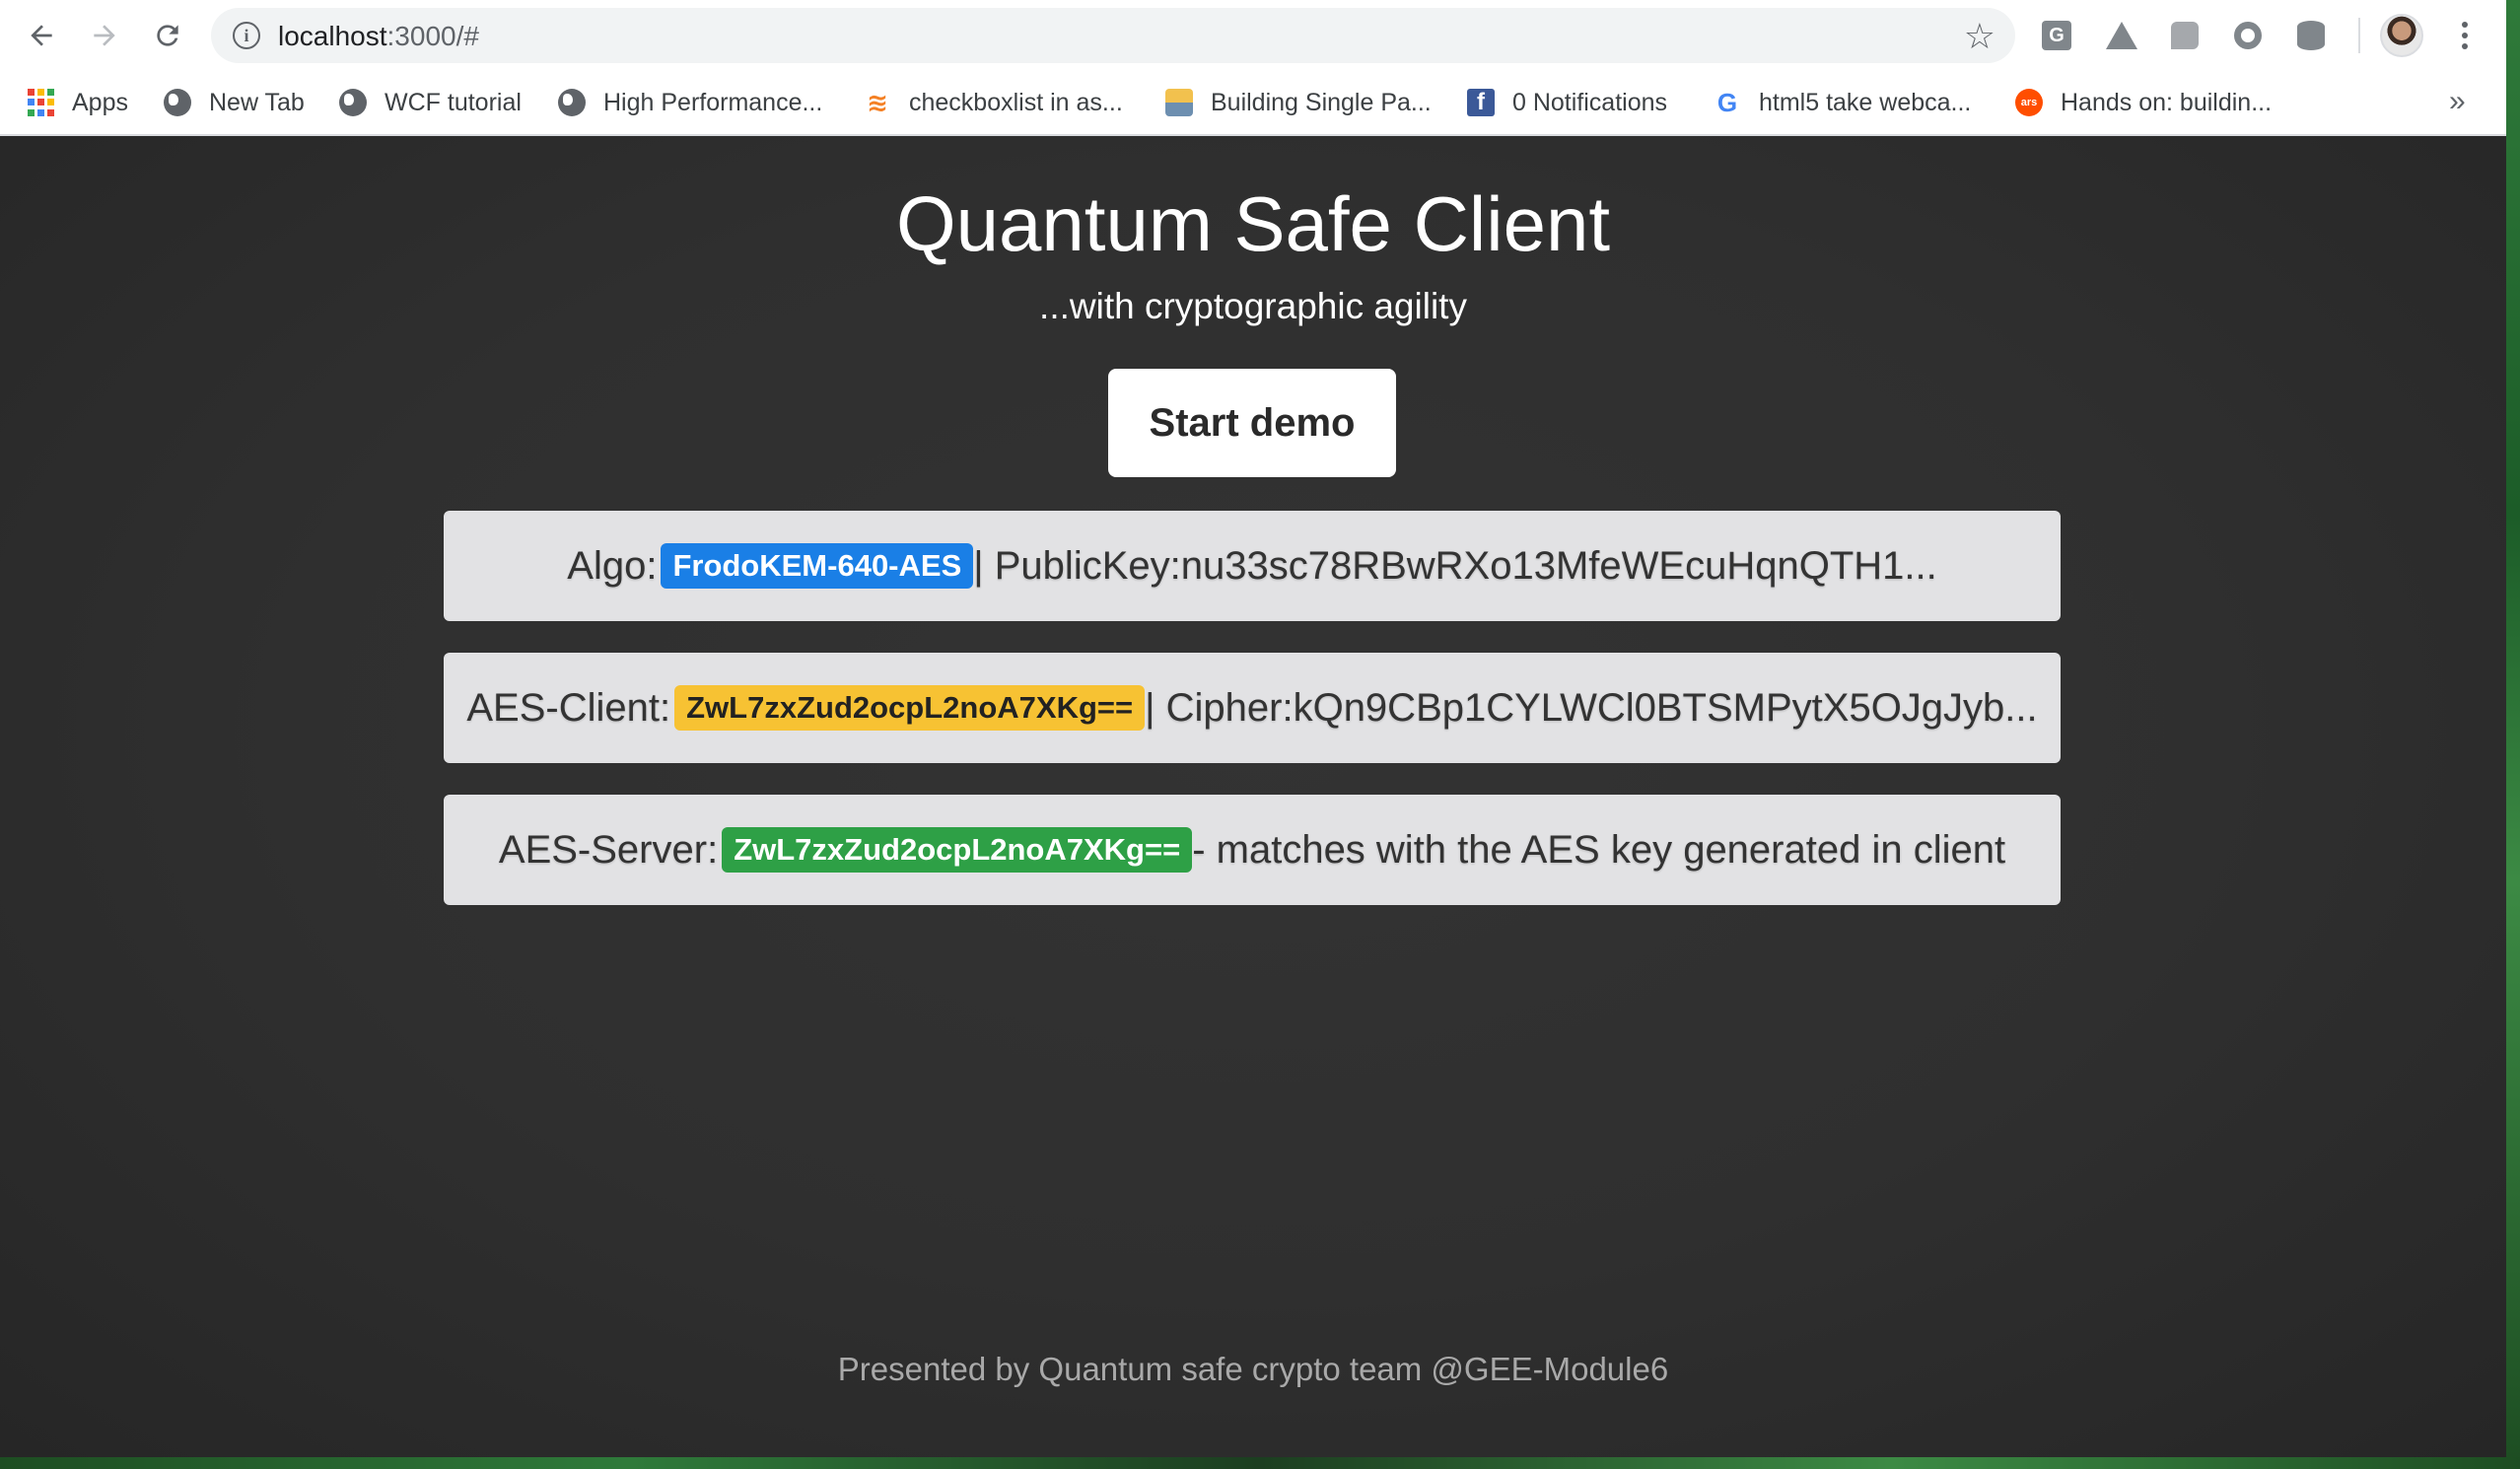 Image resolution: width=2520 pixels, height=1469 pixels. Describe the element at coordinates (957, 850) in the screenshot. I see `aes-server-key-badge: ZwL7zxZud2ocpL2noA7XKg==` at that location.